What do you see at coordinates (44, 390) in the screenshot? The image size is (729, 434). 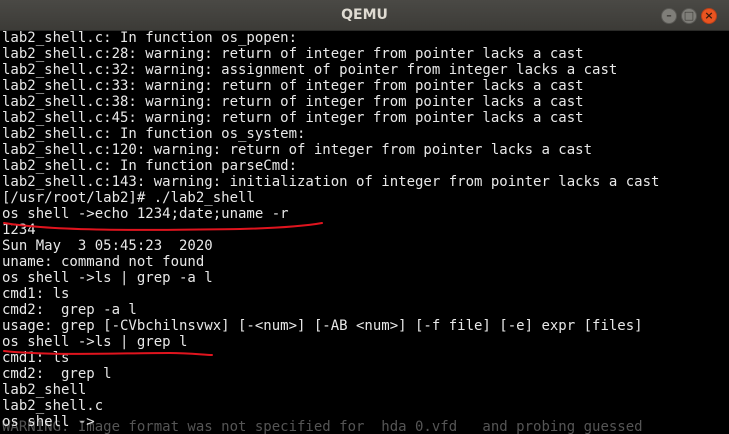 I see `terminal-line: lab2_shell` at bounding box center [44, 390].